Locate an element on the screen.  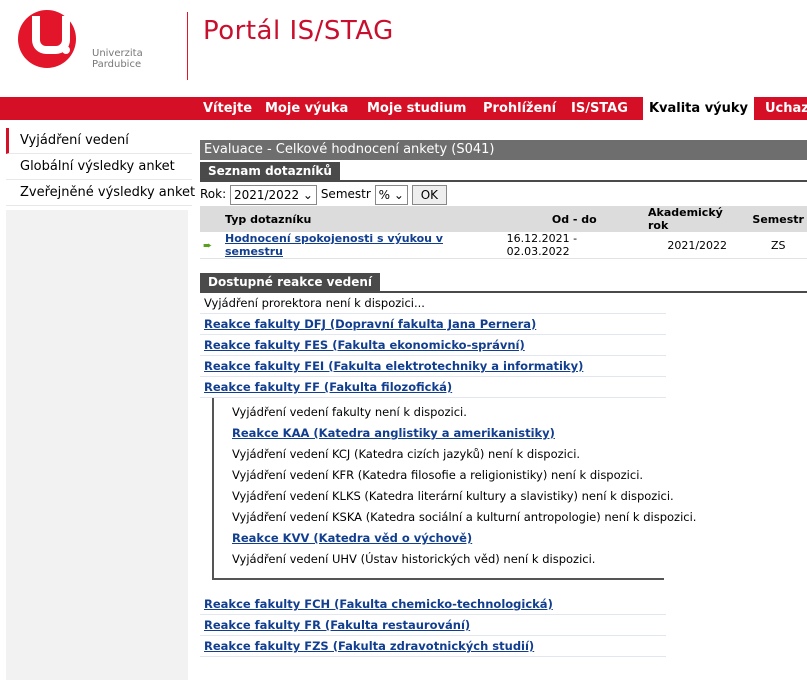
rok-select: 2021/2022 ⌄ is located at coordinates (273, 194).